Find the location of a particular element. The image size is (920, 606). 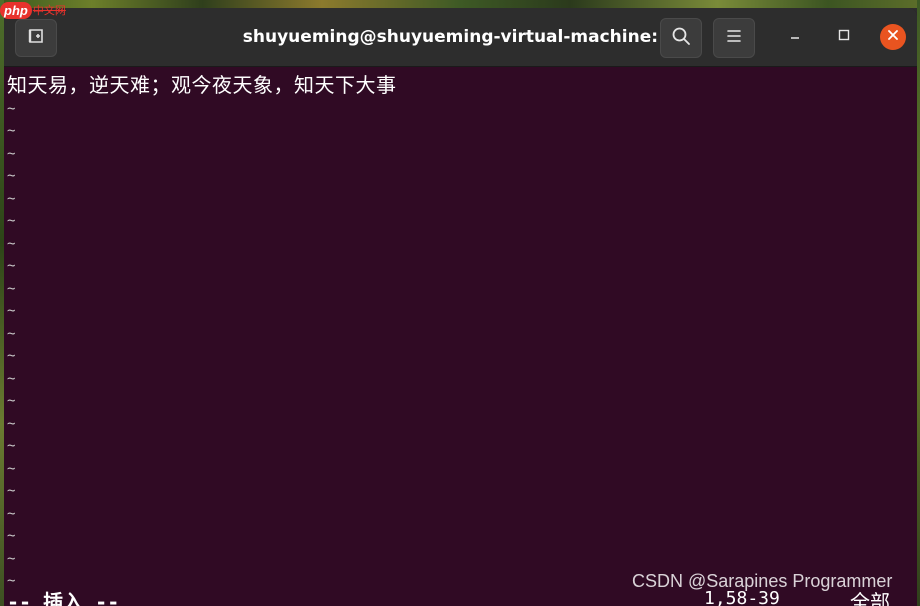

csdn-watermark: CSDN @Sarapines Programmer is located at coordinates (762, 581).